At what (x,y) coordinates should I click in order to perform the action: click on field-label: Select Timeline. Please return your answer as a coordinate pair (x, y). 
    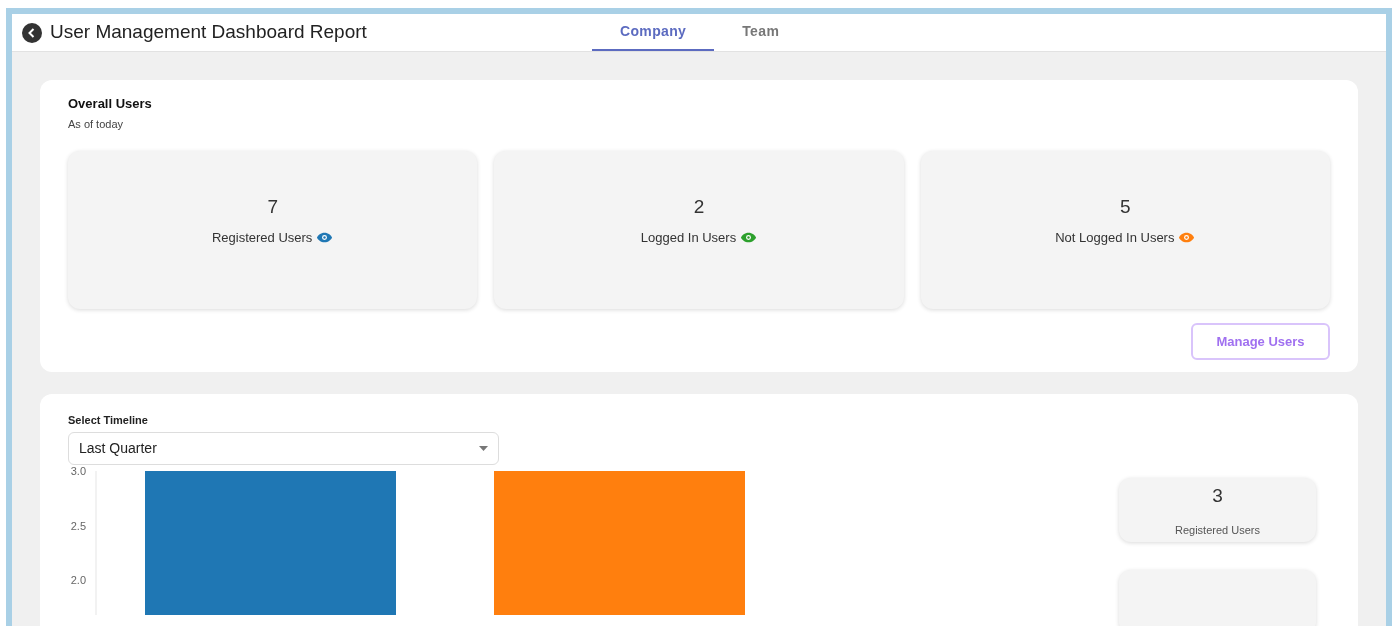
    Looking at the image, I should click on (108, 420).